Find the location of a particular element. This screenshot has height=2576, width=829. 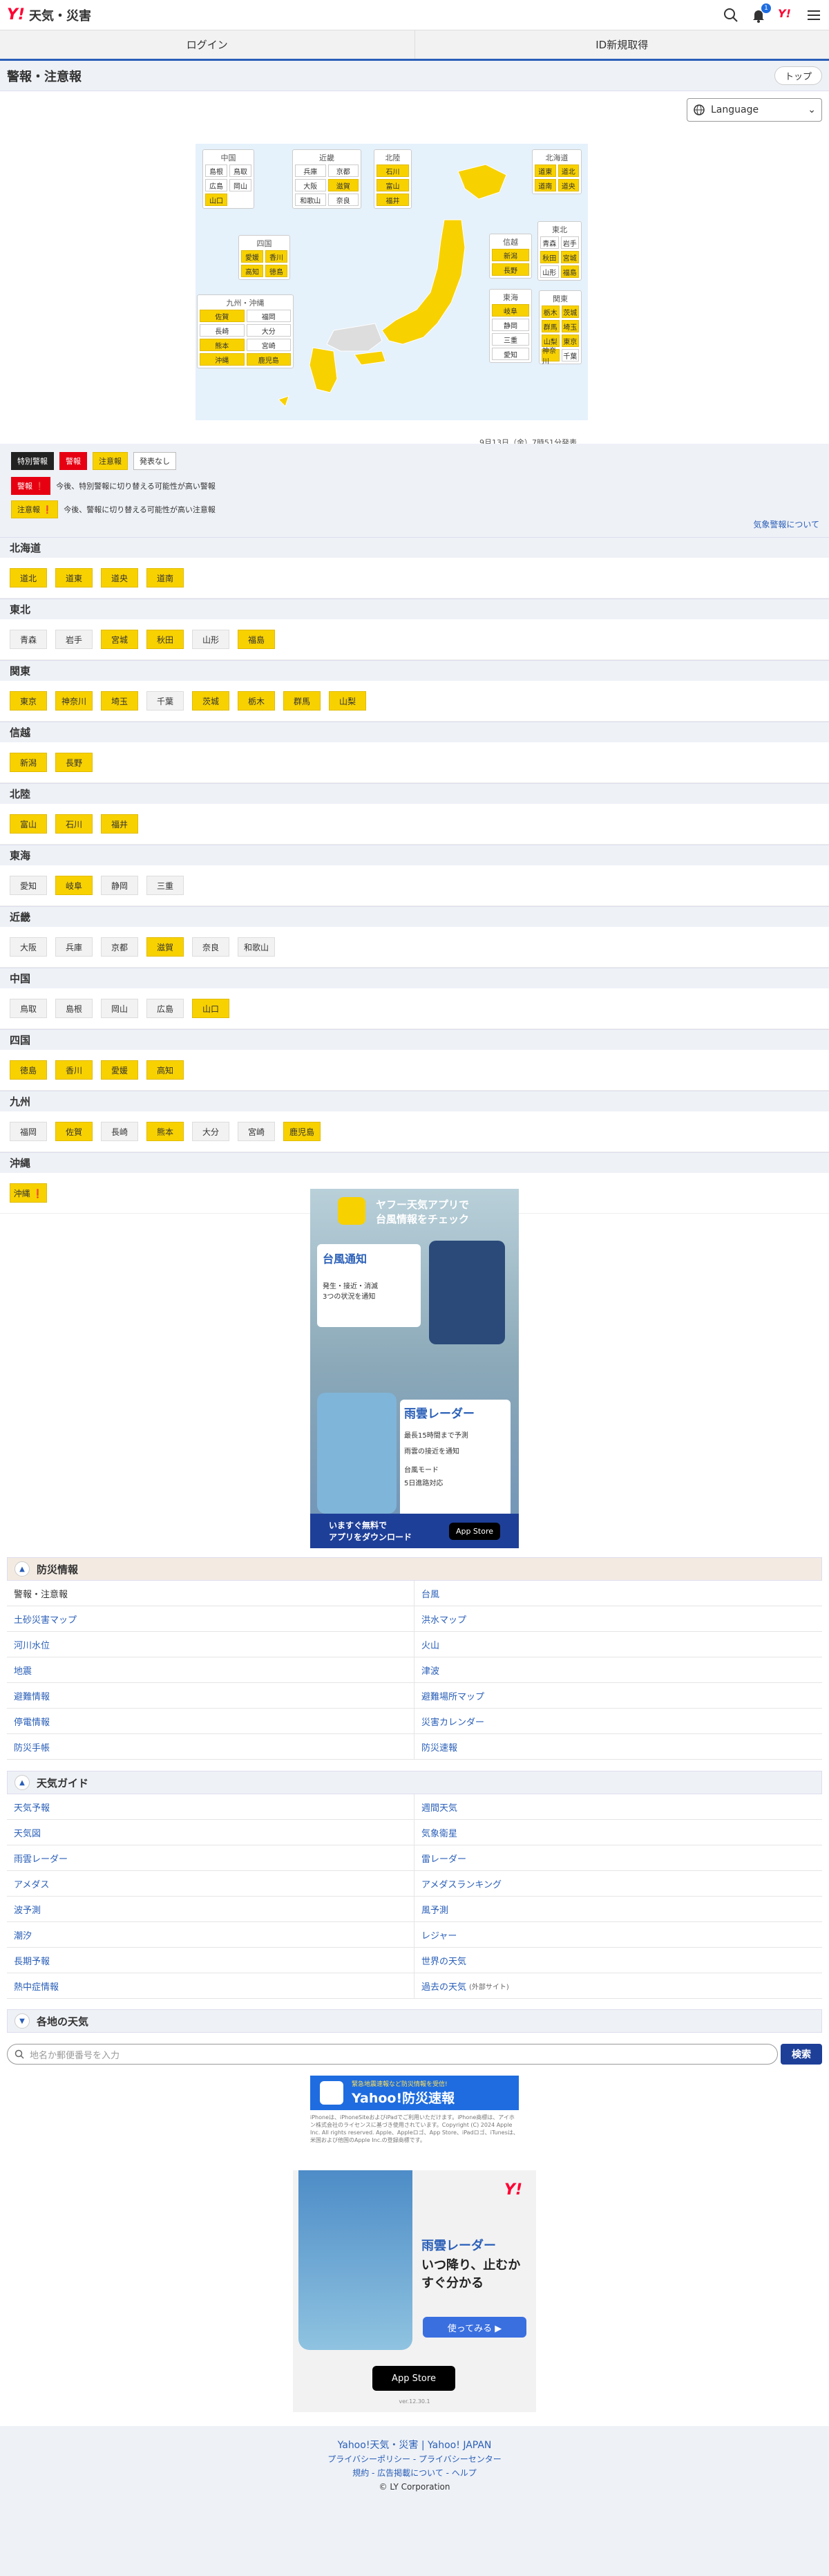

prefecture-button: 長野 is located at coordinates (74, 762).